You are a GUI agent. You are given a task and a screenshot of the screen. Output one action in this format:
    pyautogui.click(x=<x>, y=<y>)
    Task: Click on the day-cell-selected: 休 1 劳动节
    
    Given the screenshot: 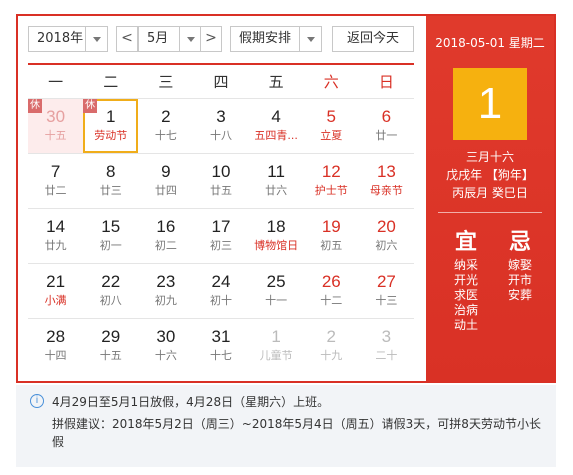 What is the action you would take?
    pyautogui.click(x=111, y=126)
    